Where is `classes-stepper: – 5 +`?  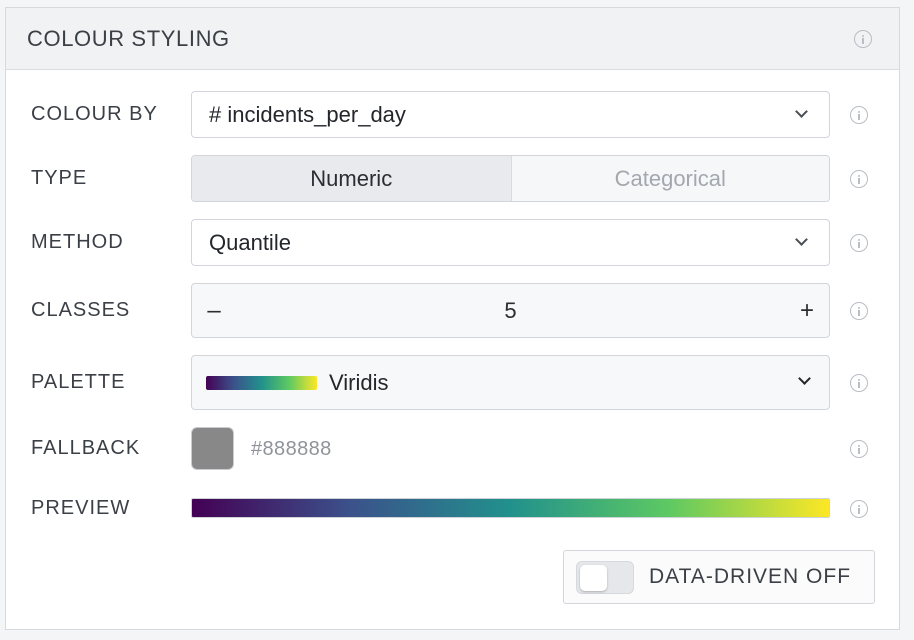 classes-stepper: – 5 + is located at coordinates (510, 310).